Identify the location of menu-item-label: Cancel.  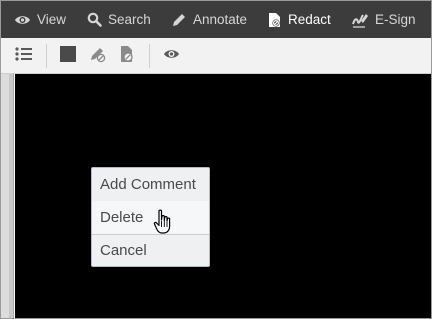
(123, 250).